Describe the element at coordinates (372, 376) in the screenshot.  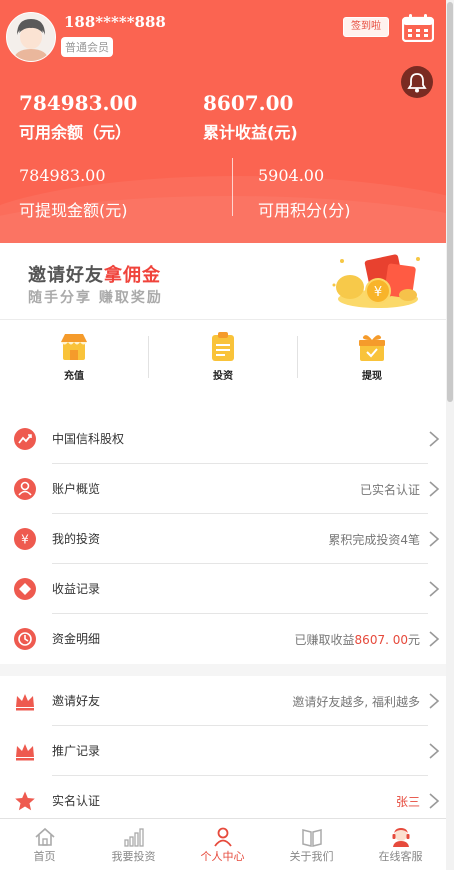
I see `withdraw-label: 提现` at that location.